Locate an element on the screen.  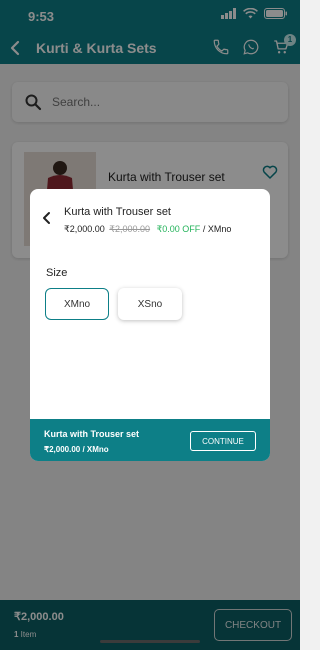
price-size-suffix: / XMno is located at coordinates (216, 229).